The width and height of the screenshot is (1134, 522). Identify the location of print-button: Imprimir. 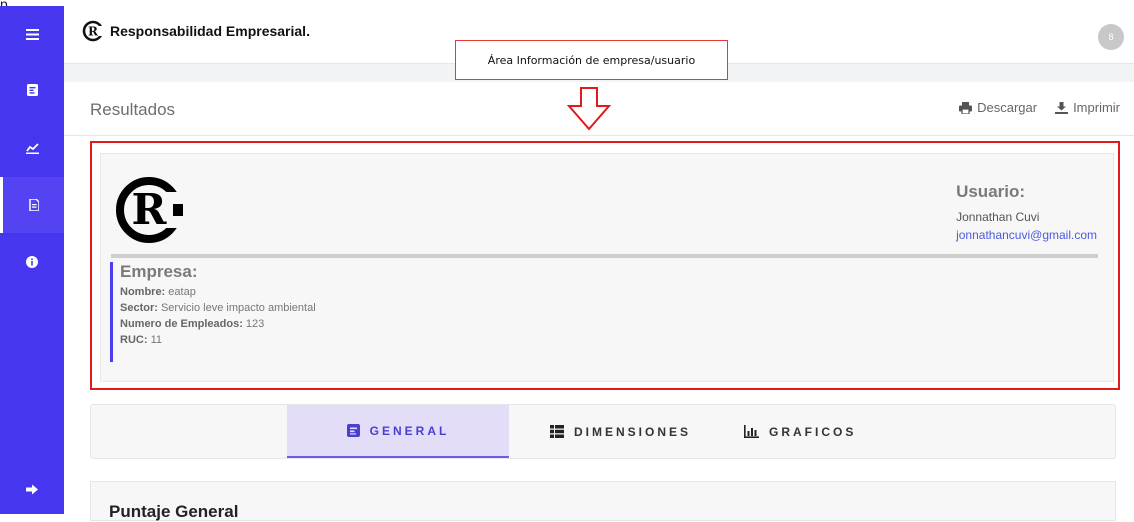
(1087, 107).